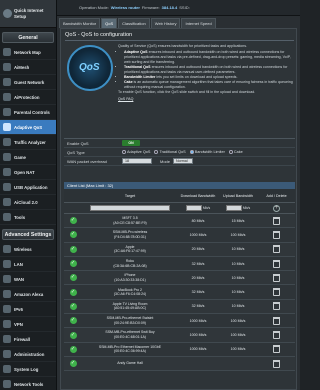  Describe the element at coordinates (7, 217) in the screenshot. I see `tools-icon` at that location.